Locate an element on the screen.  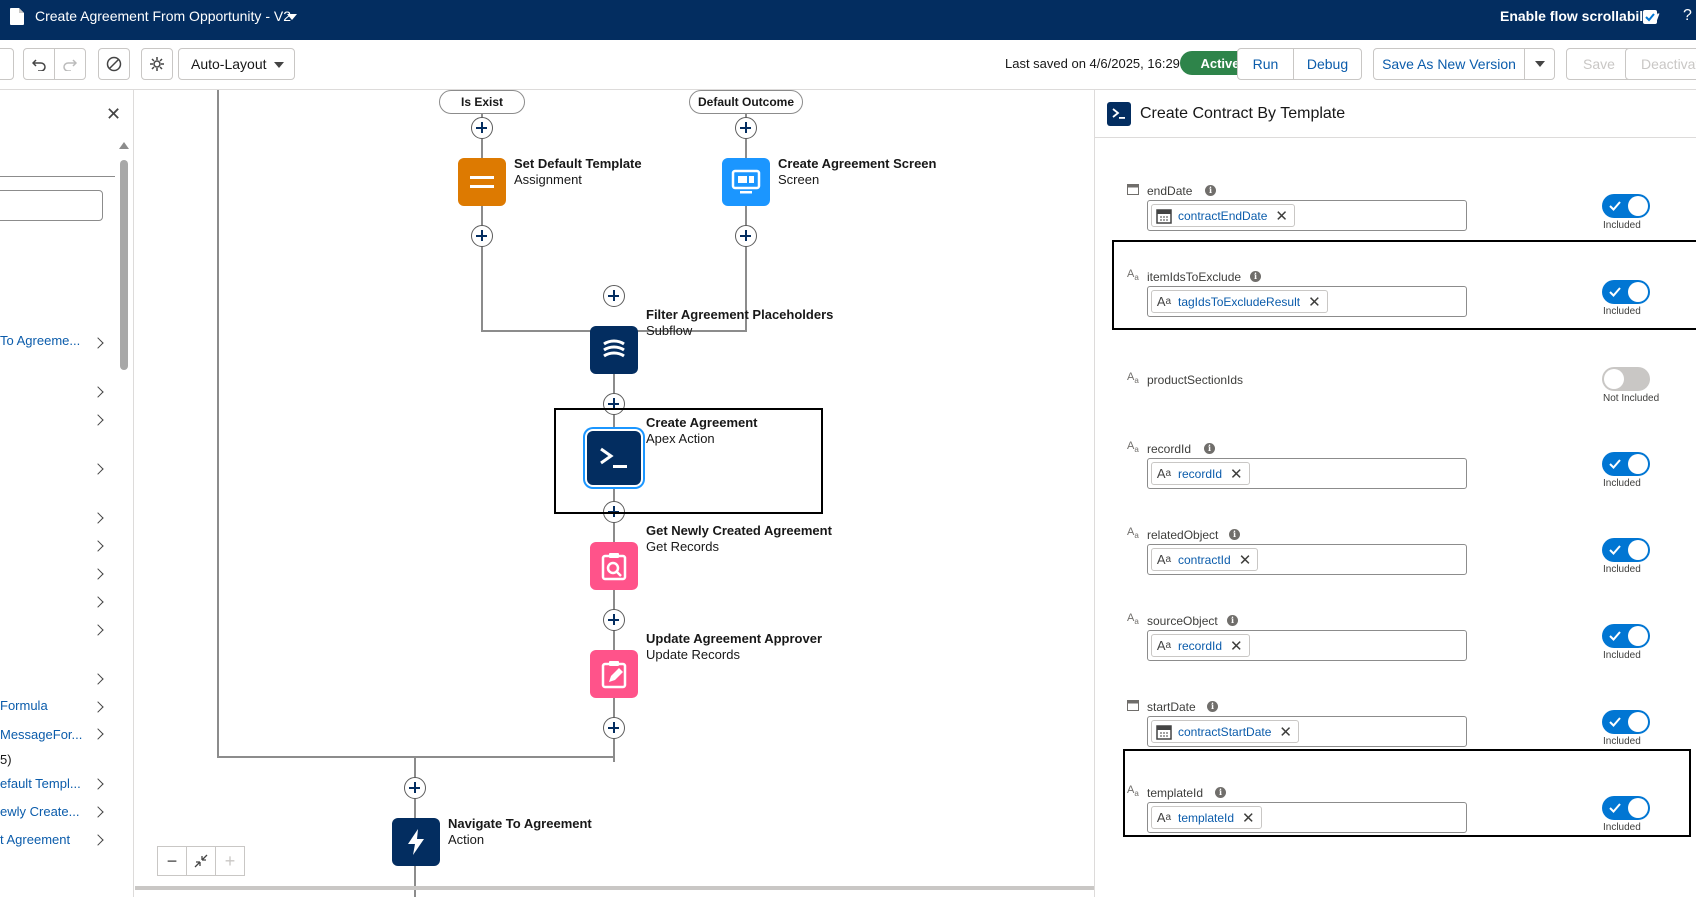
resource-pill: Aa contractId ✕ is located at coordinates (1205, 559).